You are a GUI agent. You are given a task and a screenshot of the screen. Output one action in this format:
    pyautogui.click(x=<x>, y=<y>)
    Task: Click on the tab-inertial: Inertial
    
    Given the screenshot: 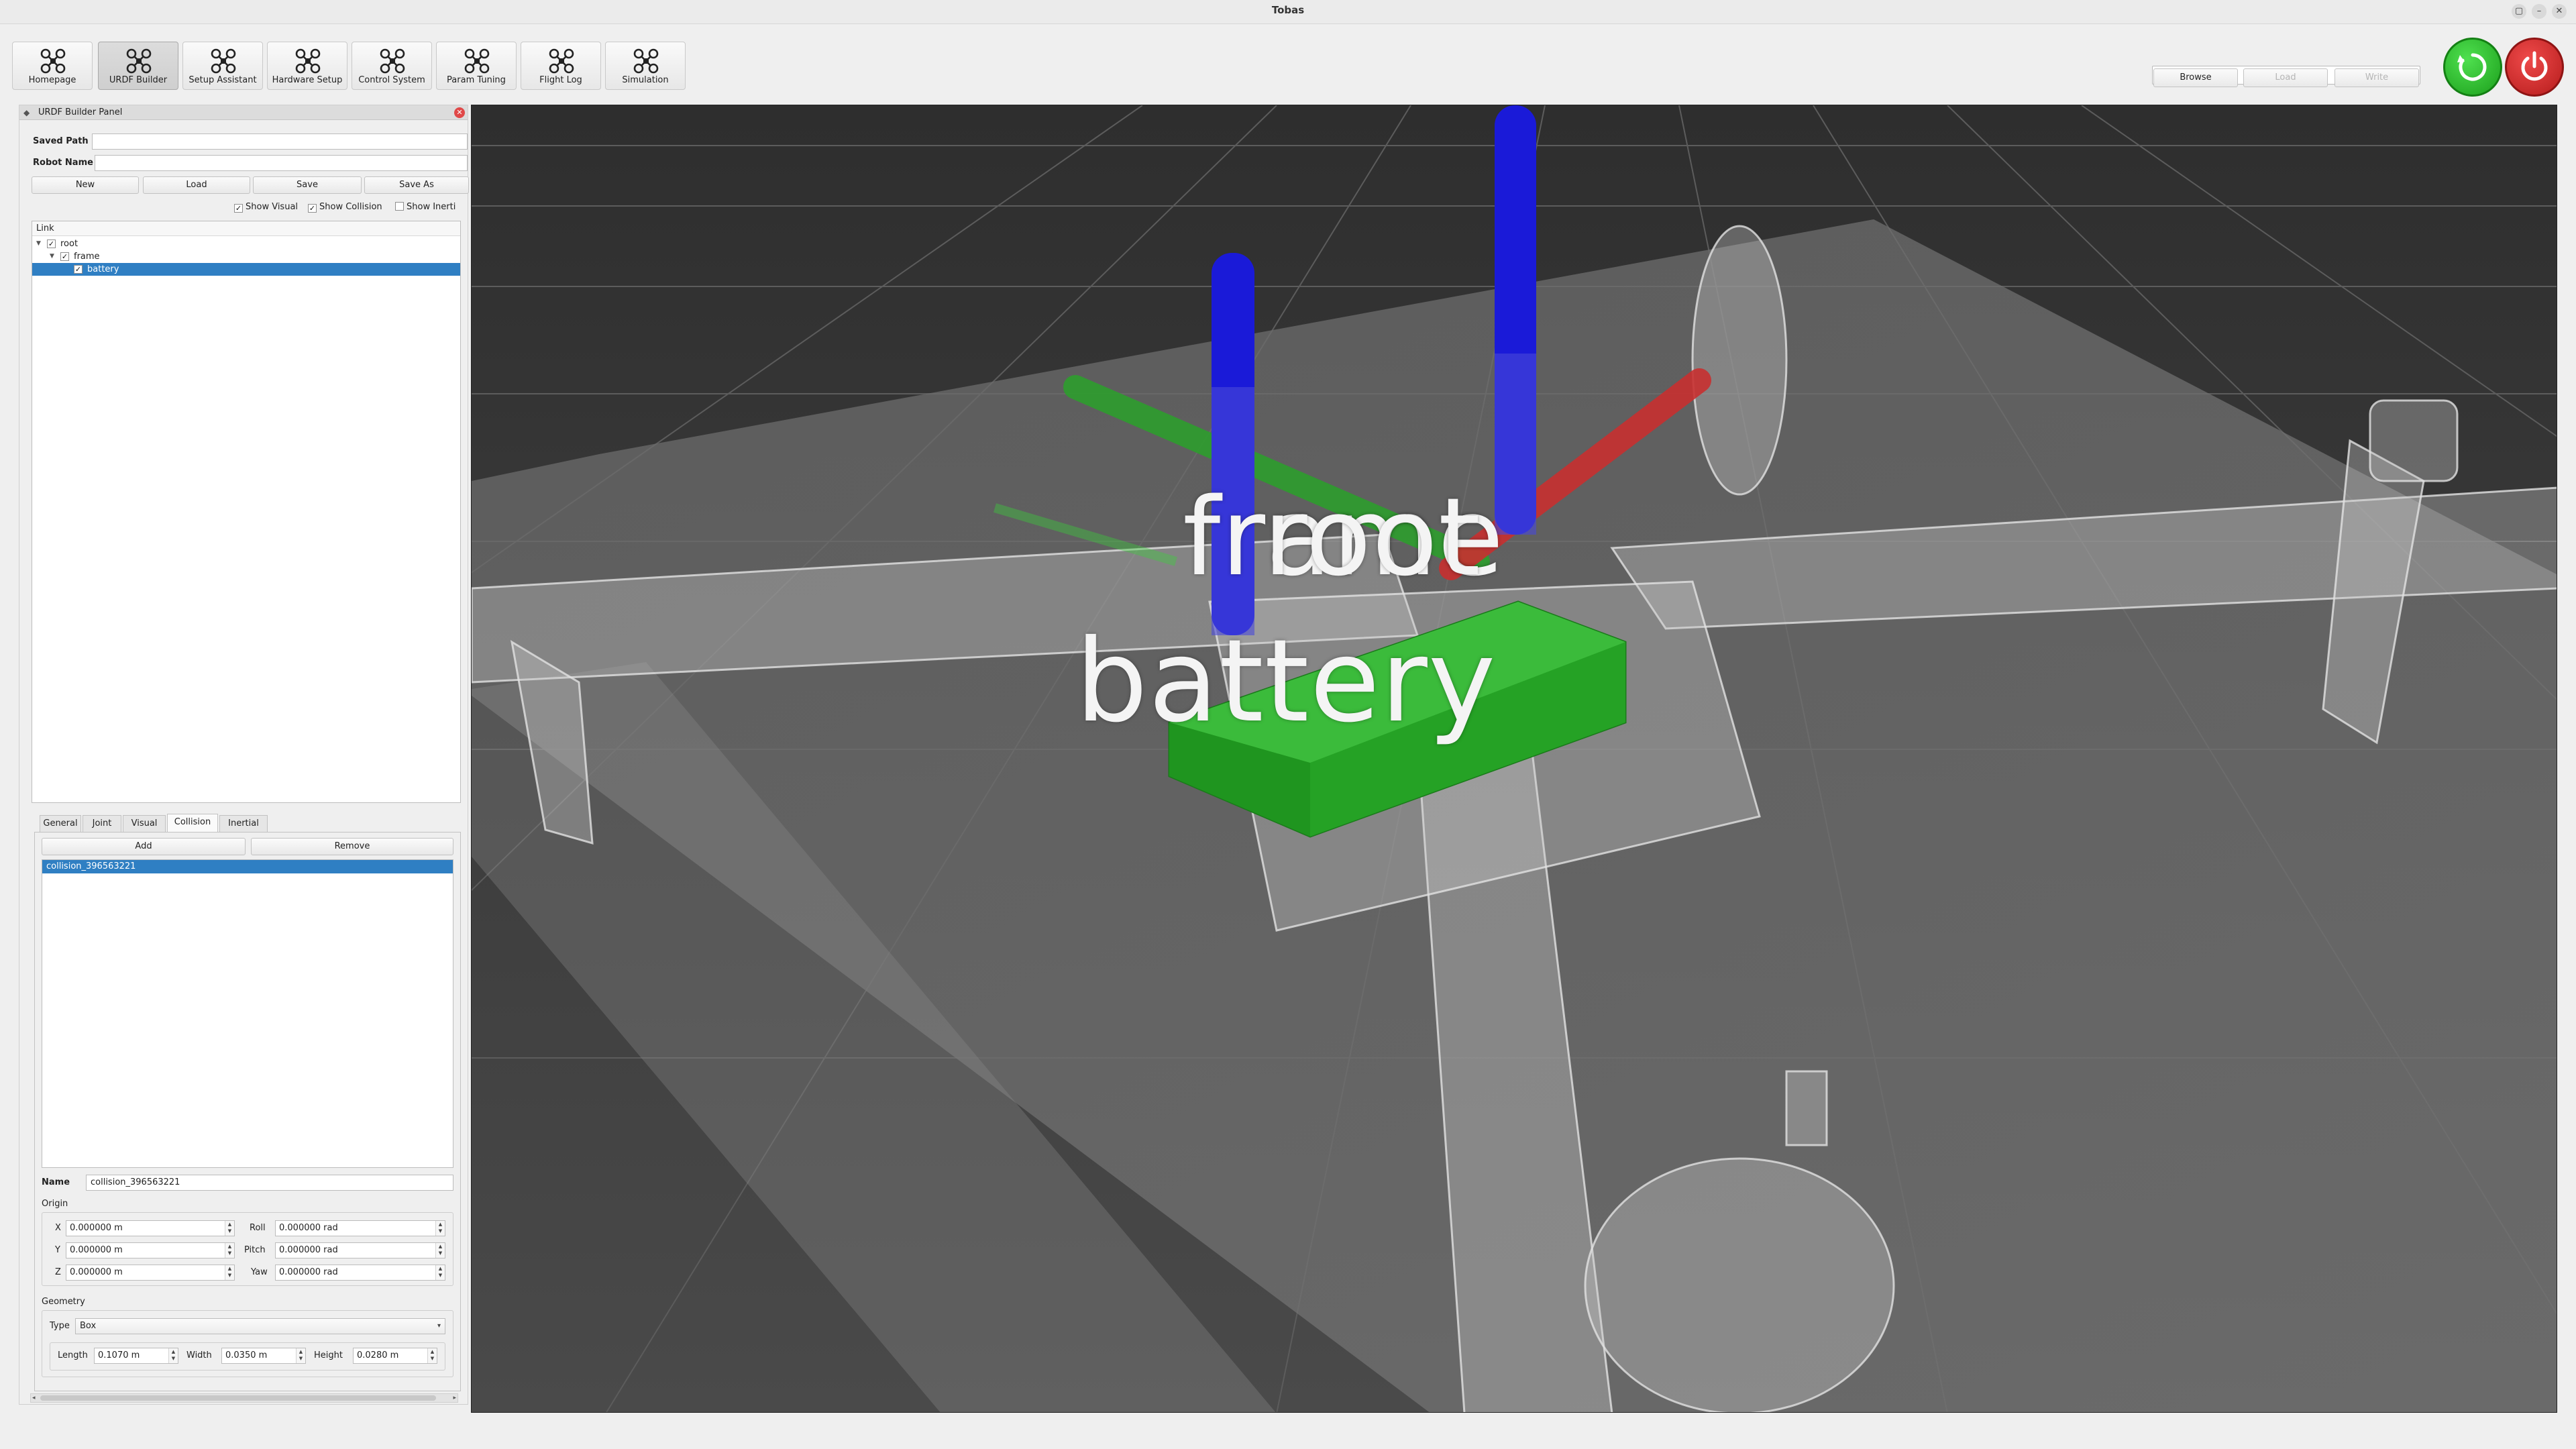 What is the action you would take?
    pyautogui.click(x=243, y=824)
    